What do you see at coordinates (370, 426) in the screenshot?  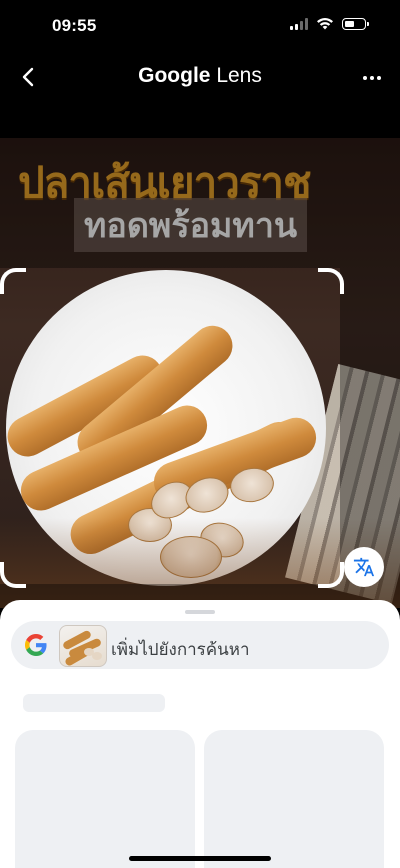 I see `crop-dim-right` at bounding box center [370, 426].